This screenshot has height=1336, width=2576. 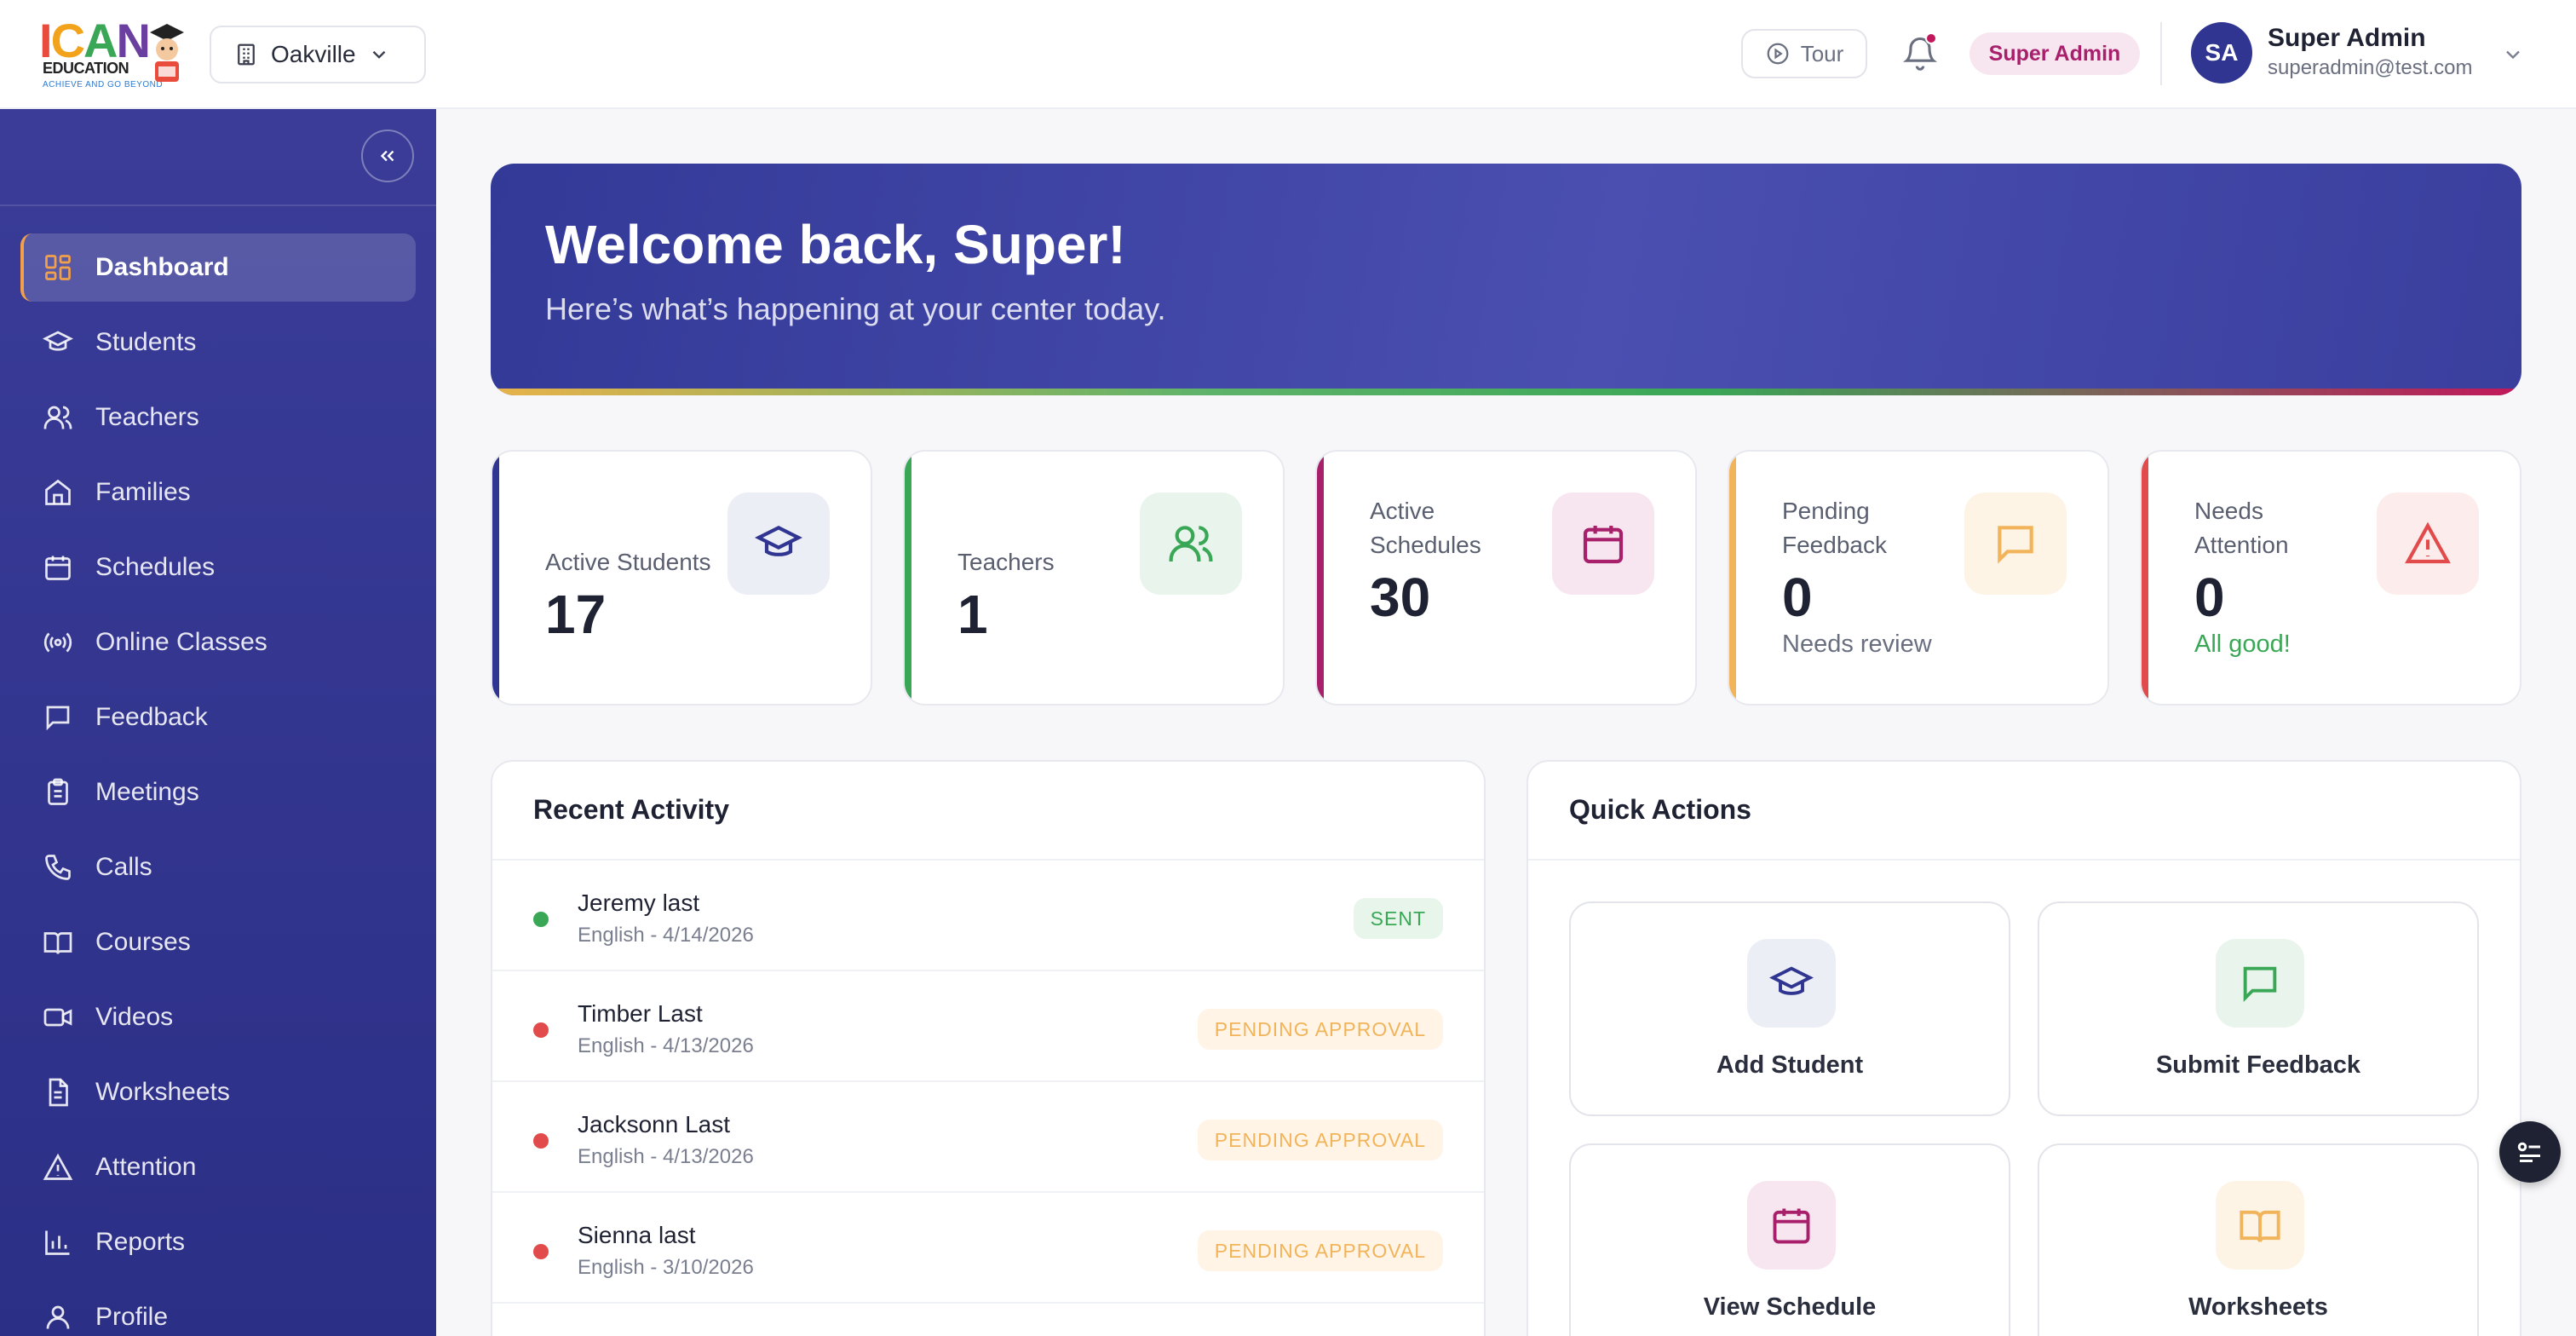 What do you see at coordinates (1918, 577) in the screenshot?
I see `stat-card-pending-feedback: Pending Feedback 0 Needs review` at bounding box center [1918, 577].